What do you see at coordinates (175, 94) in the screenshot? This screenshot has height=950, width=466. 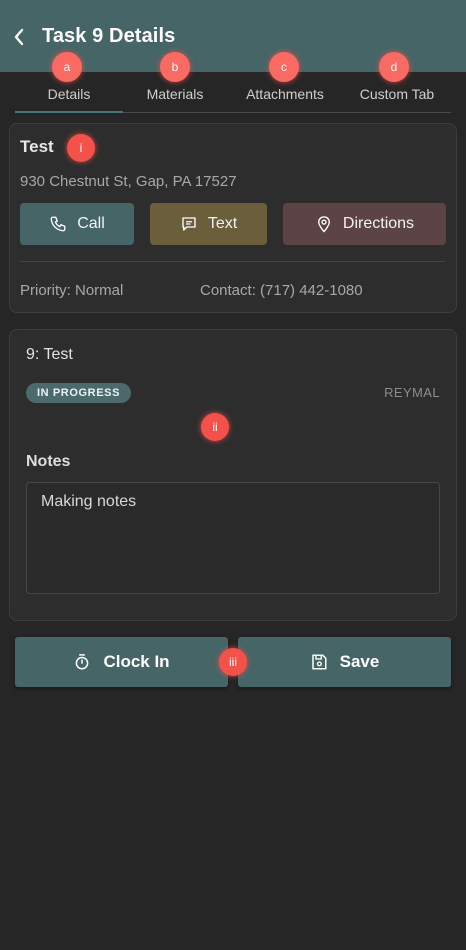 I see `tab-label: Materials` at bounding box center [175, 94].